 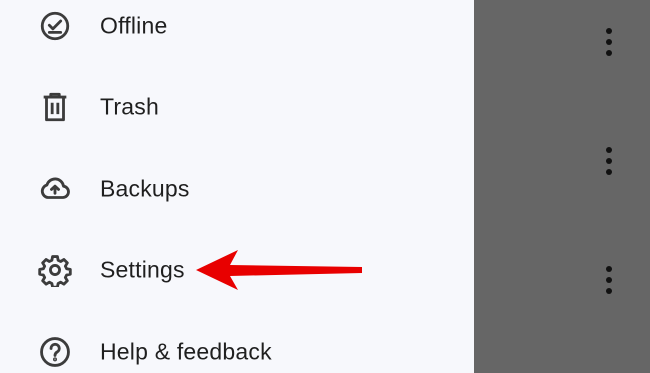 I want to click on menu-item-trash: Trash, so click(x=237, y=107).